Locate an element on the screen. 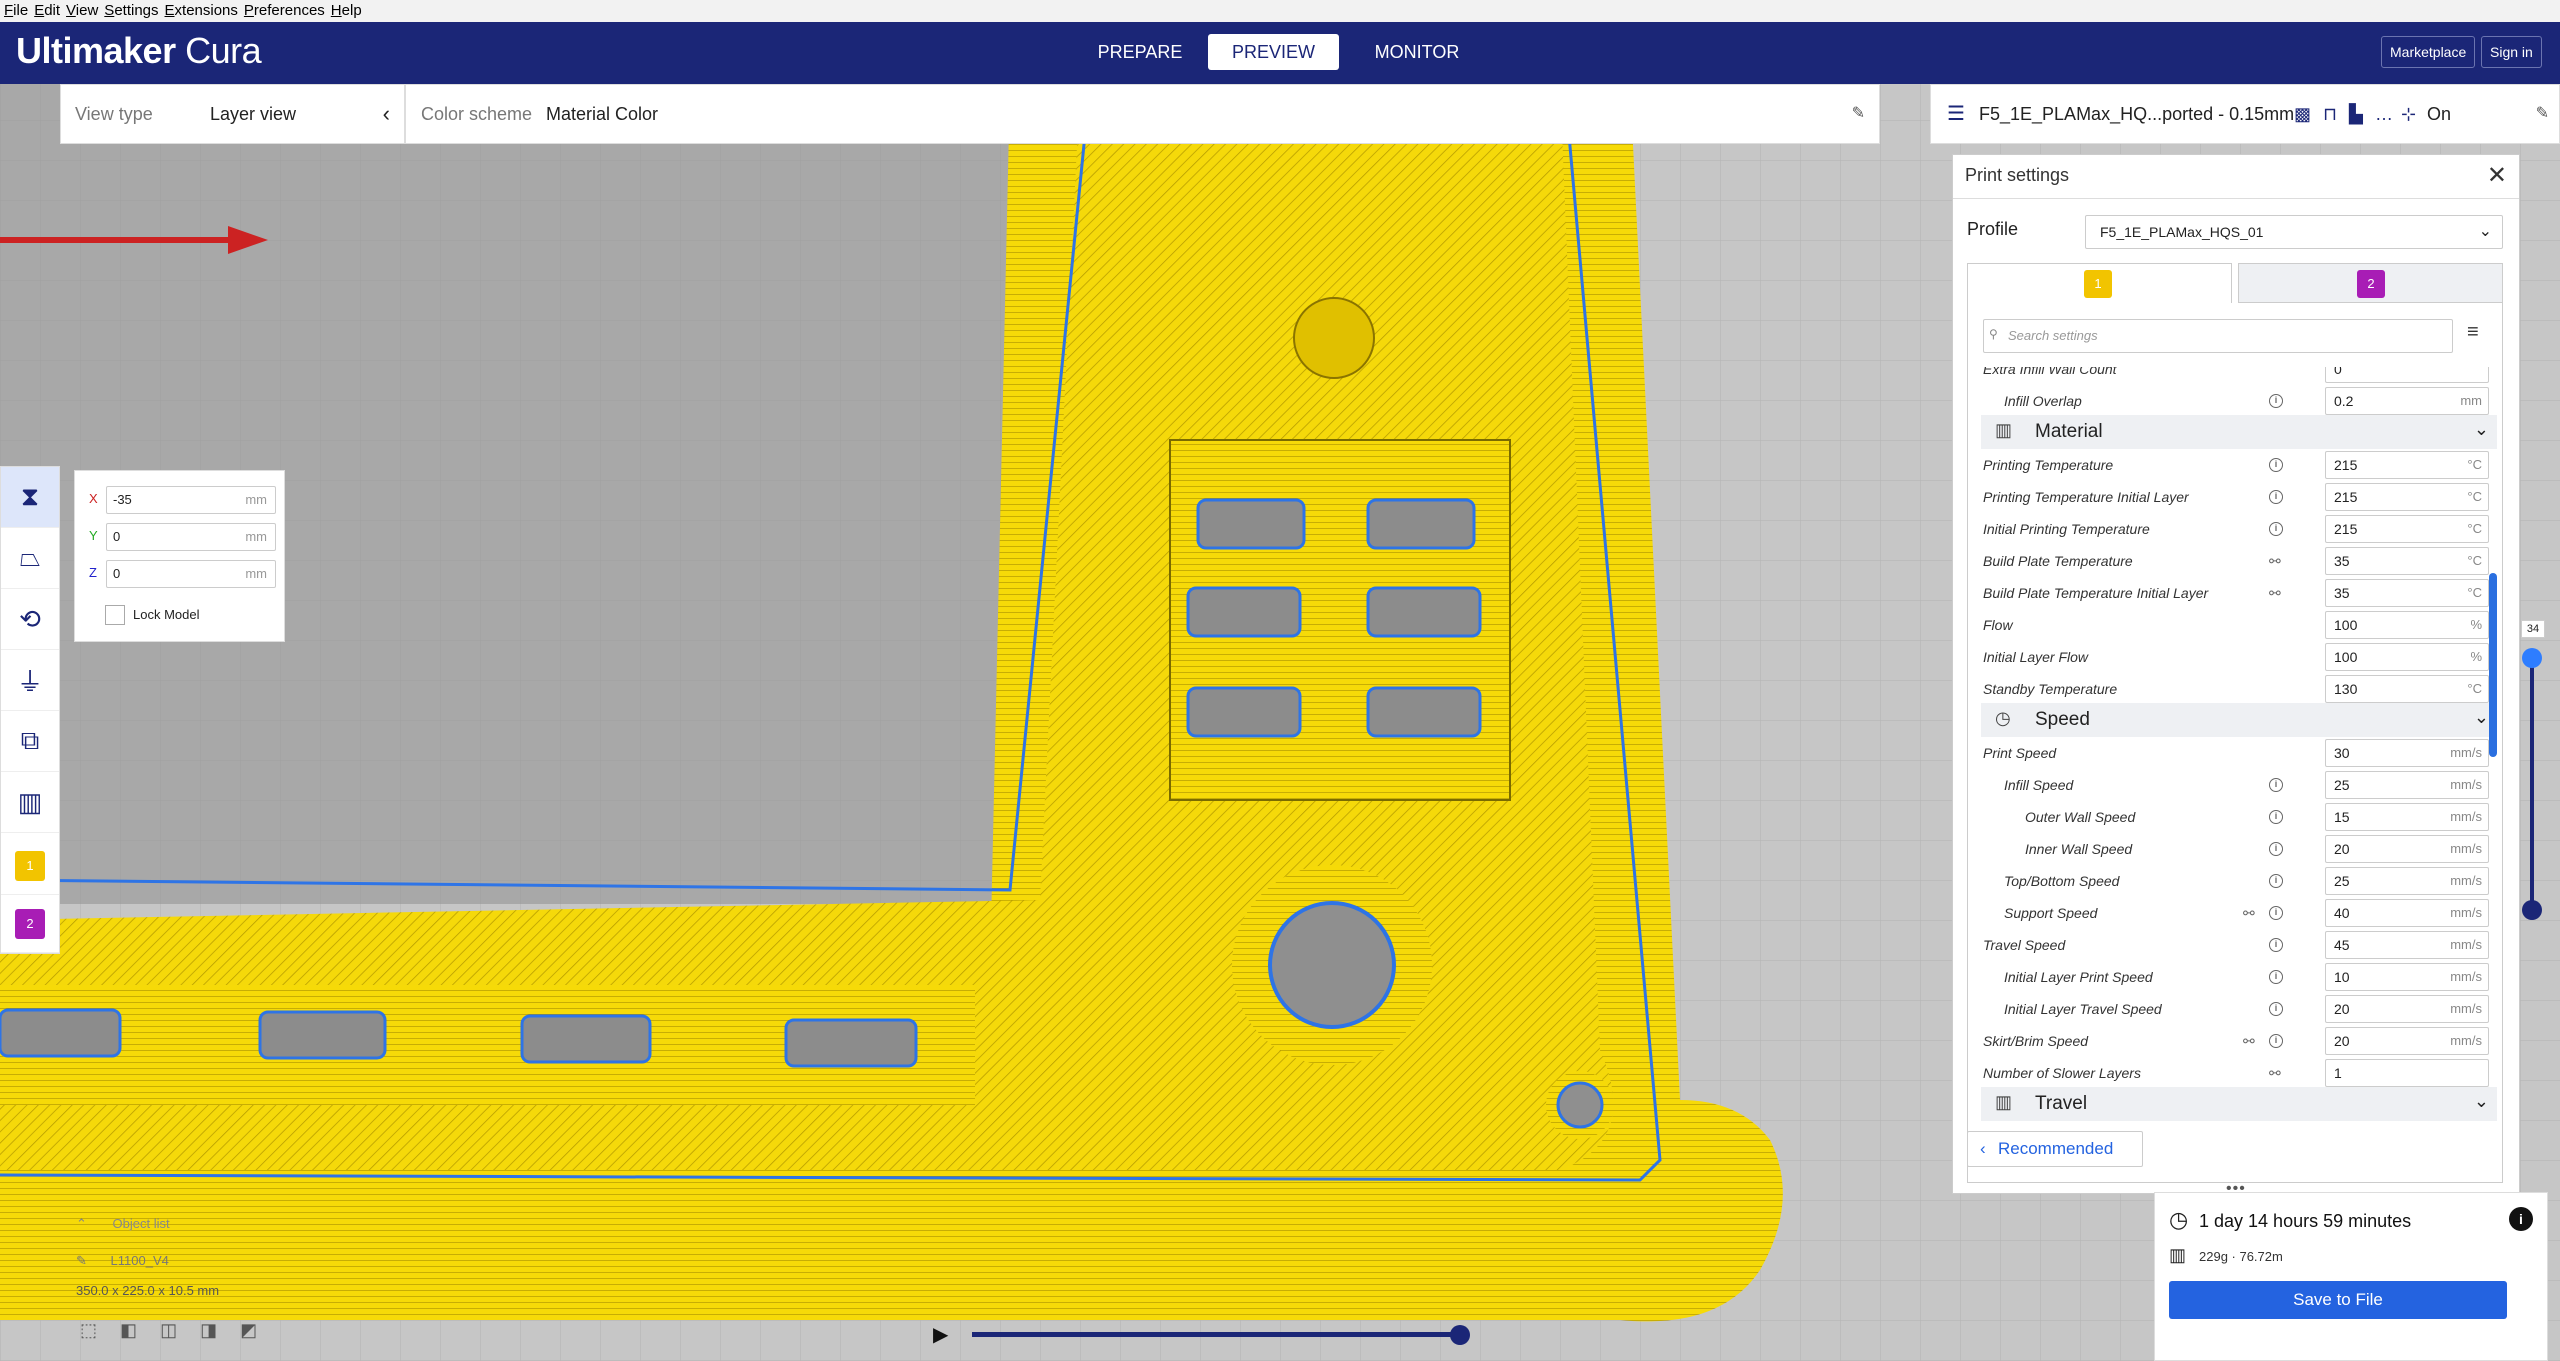 Image resolution: width=2560 pixels, height=1361 pixels. menu-edit: Edit is located at coordinates (47, 10).